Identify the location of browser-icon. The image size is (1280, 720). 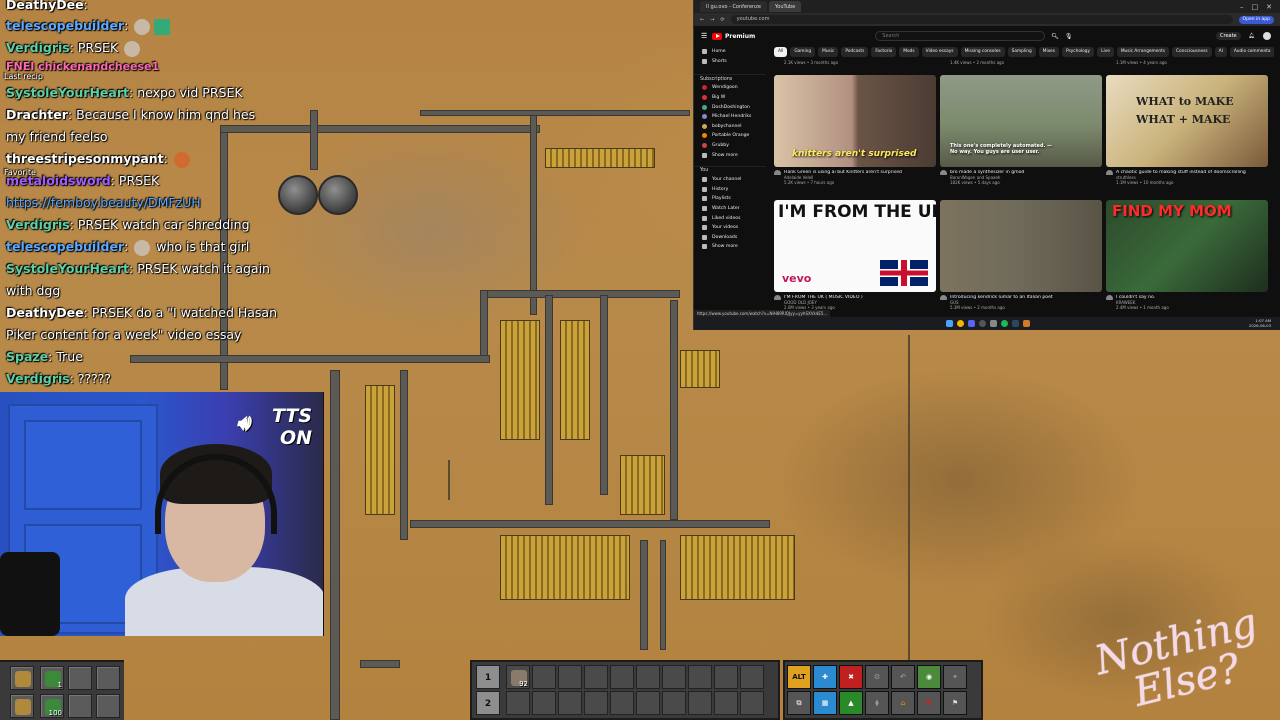
(960, 323).